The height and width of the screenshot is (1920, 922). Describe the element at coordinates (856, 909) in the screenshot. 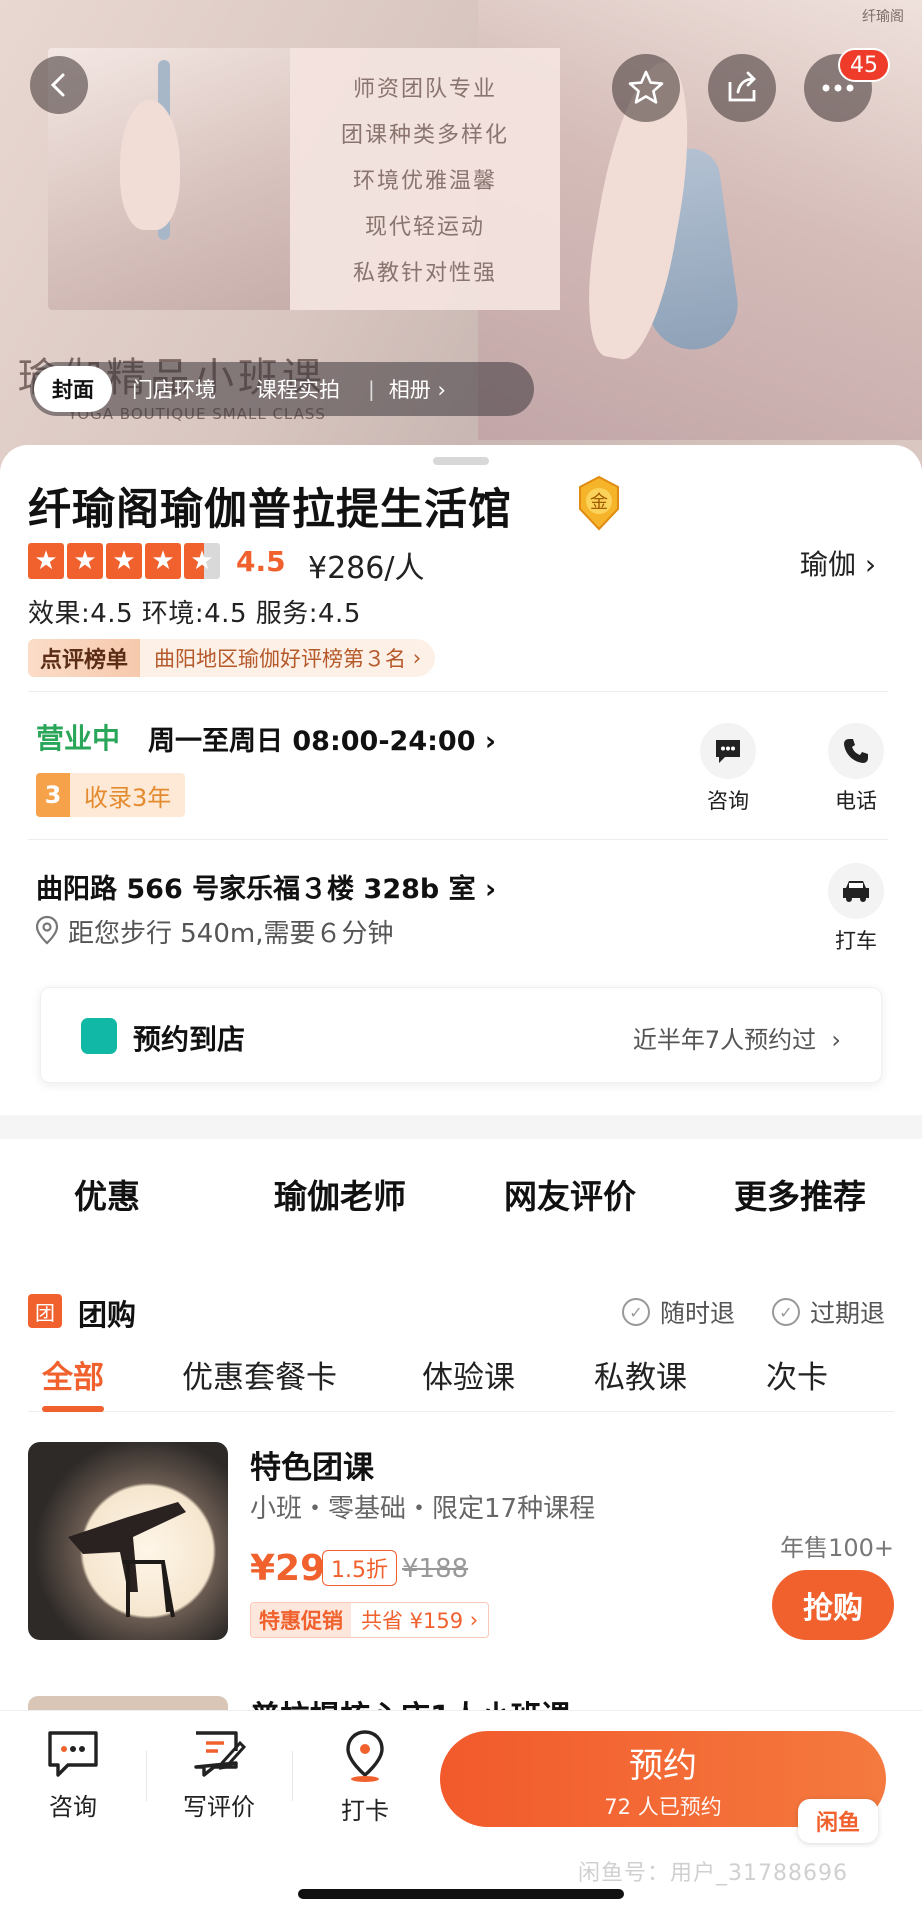

I see `taxi-button: 打车` at that location.